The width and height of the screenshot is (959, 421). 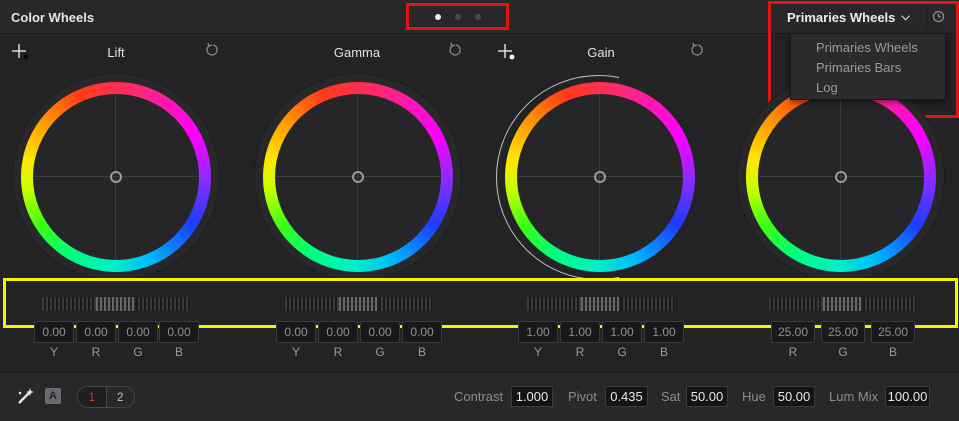 I want to click on gamma-b-value: 0.00, so click(x=422, y=332).